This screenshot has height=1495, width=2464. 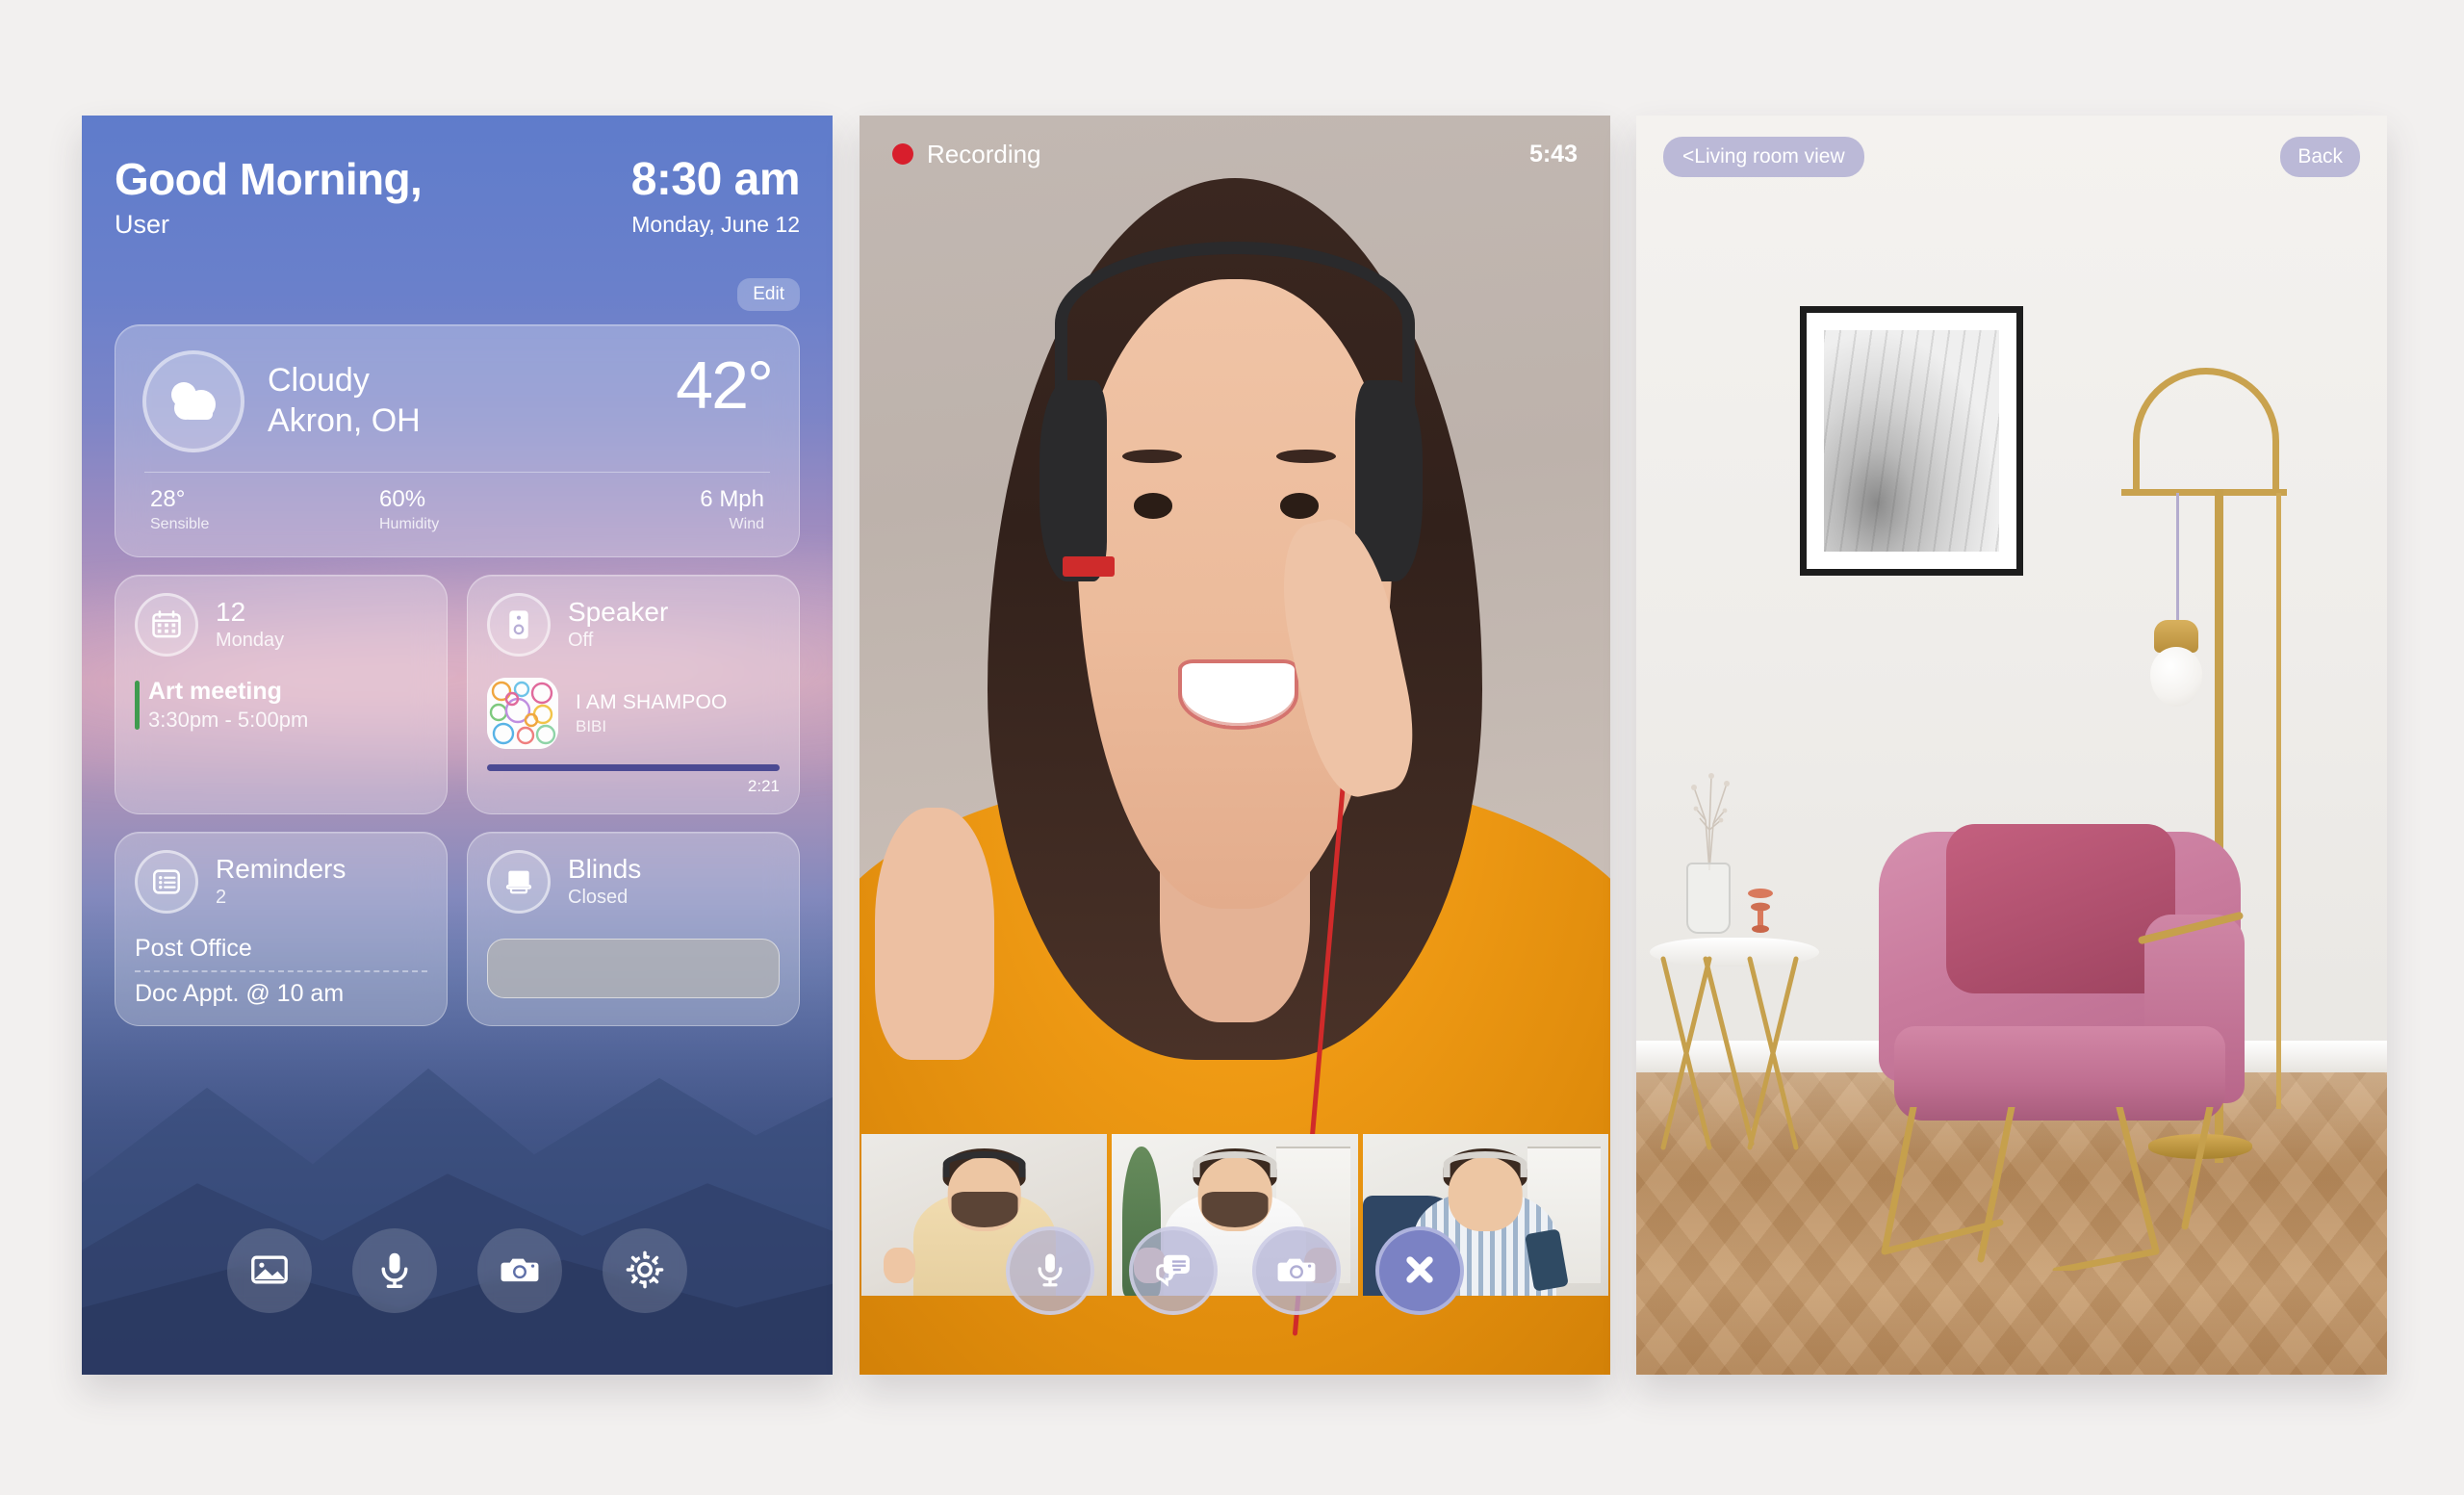 I want to click on speaker-header: Speaker Off, so click(x=633, y=625).